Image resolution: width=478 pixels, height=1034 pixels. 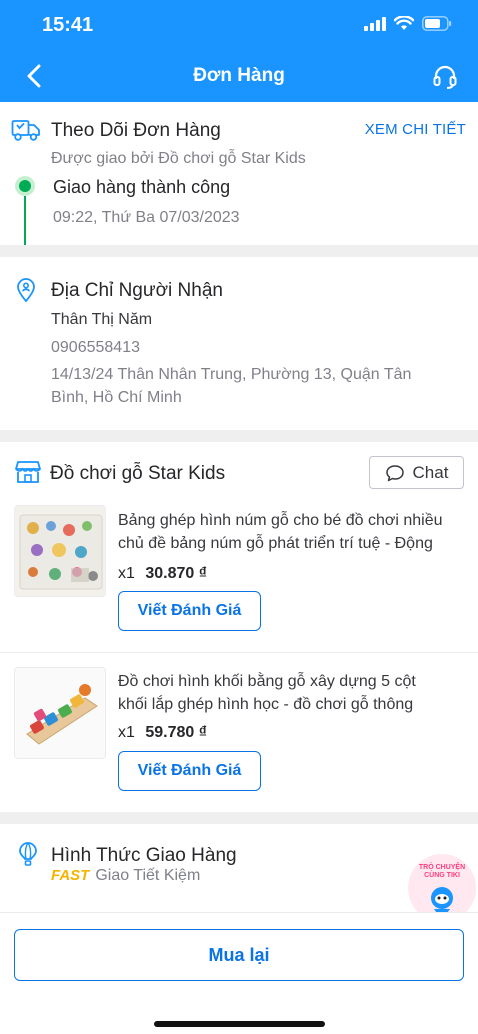 What do you see at coordinates (144, 855) in the screenshot?
I see `shipping-title: Hình Thức Giao Hàng` at bounding box center [144, 855].